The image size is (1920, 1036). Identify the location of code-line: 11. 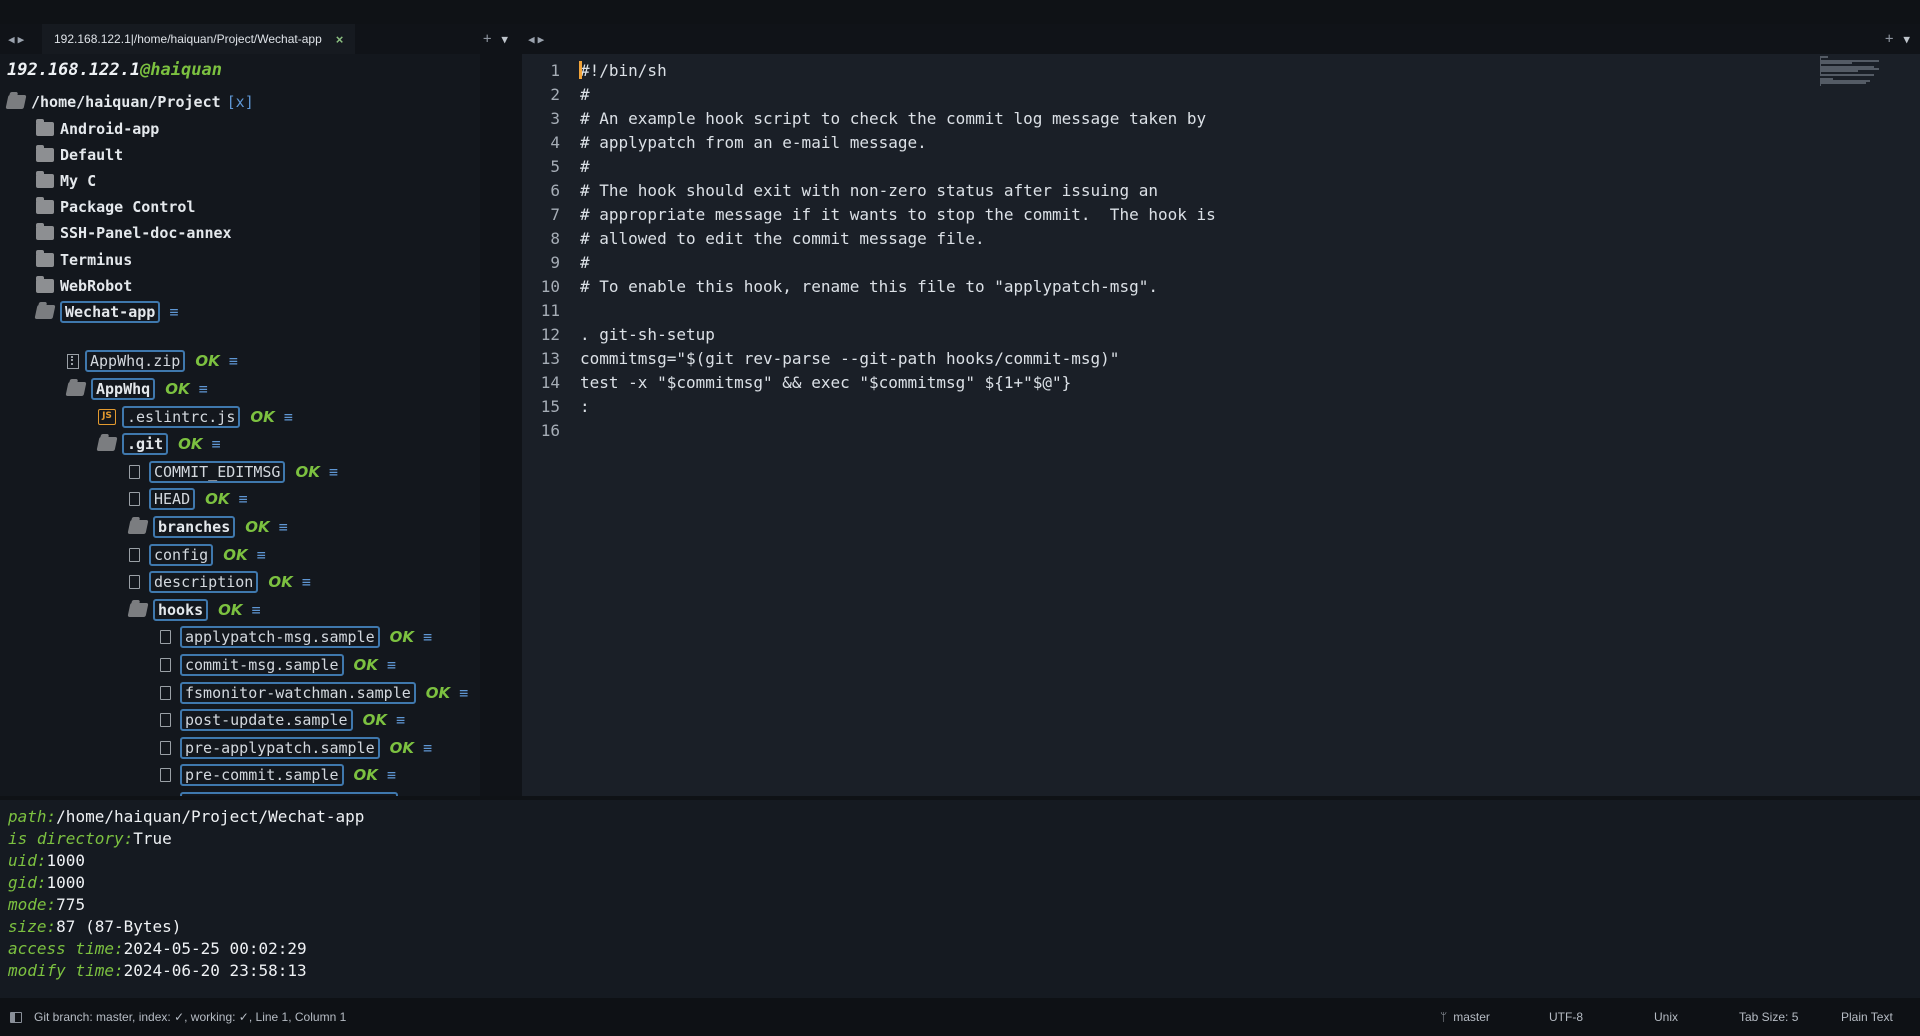
(1162, 310).